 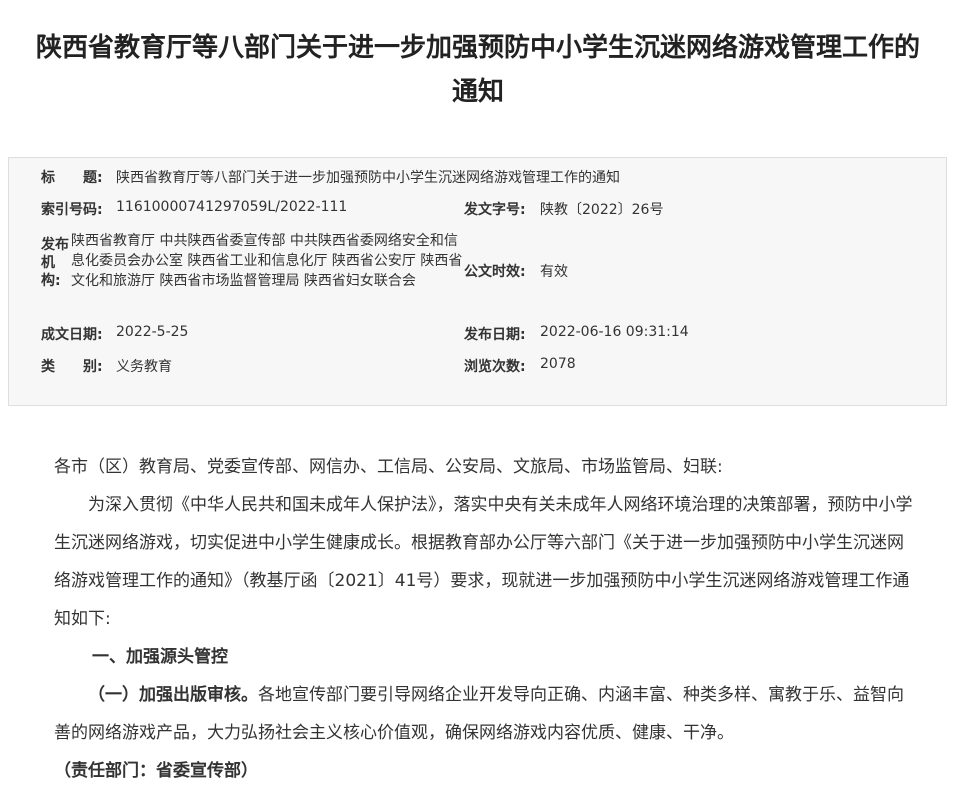 What do you see at coordinates (72, 335) in the screenshot?
I see `written-date-label: 成文日期:` at bounding box center [72, 335].